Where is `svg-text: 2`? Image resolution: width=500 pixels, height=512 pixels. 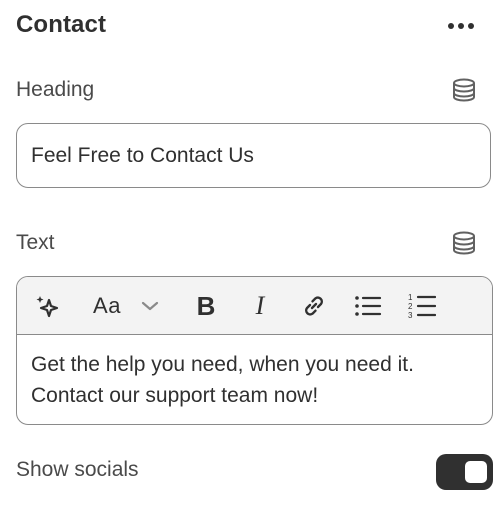 svg-text: 2 is located at coordinates (410, 306).